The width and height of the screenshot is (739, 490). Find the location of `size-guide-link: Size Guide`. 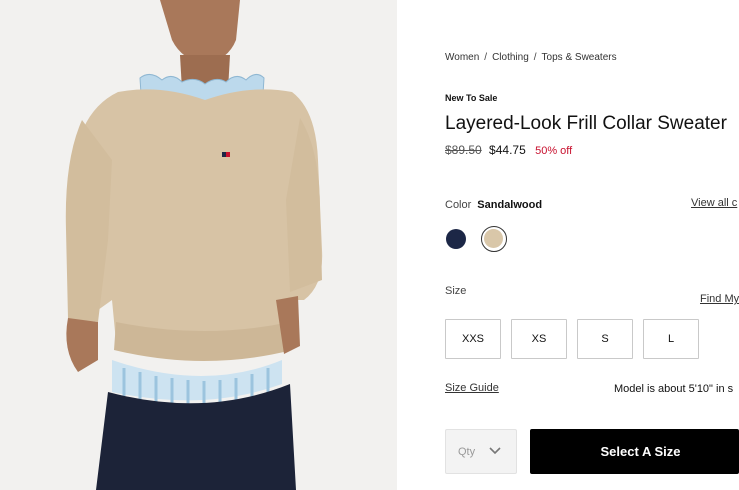

size-guide-link: Size Guide is located at coordinates (472, 388).